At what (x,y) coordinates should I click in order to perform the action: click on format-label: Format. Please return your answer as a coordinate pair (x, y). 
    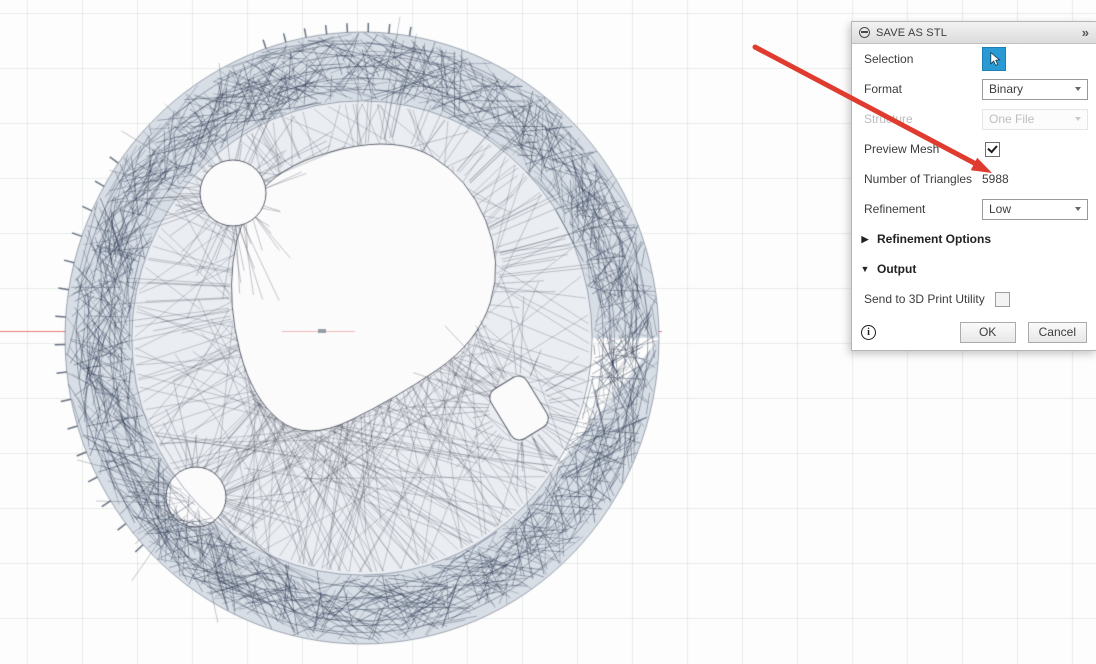
    Looking at the image, I should click on (883, 89).